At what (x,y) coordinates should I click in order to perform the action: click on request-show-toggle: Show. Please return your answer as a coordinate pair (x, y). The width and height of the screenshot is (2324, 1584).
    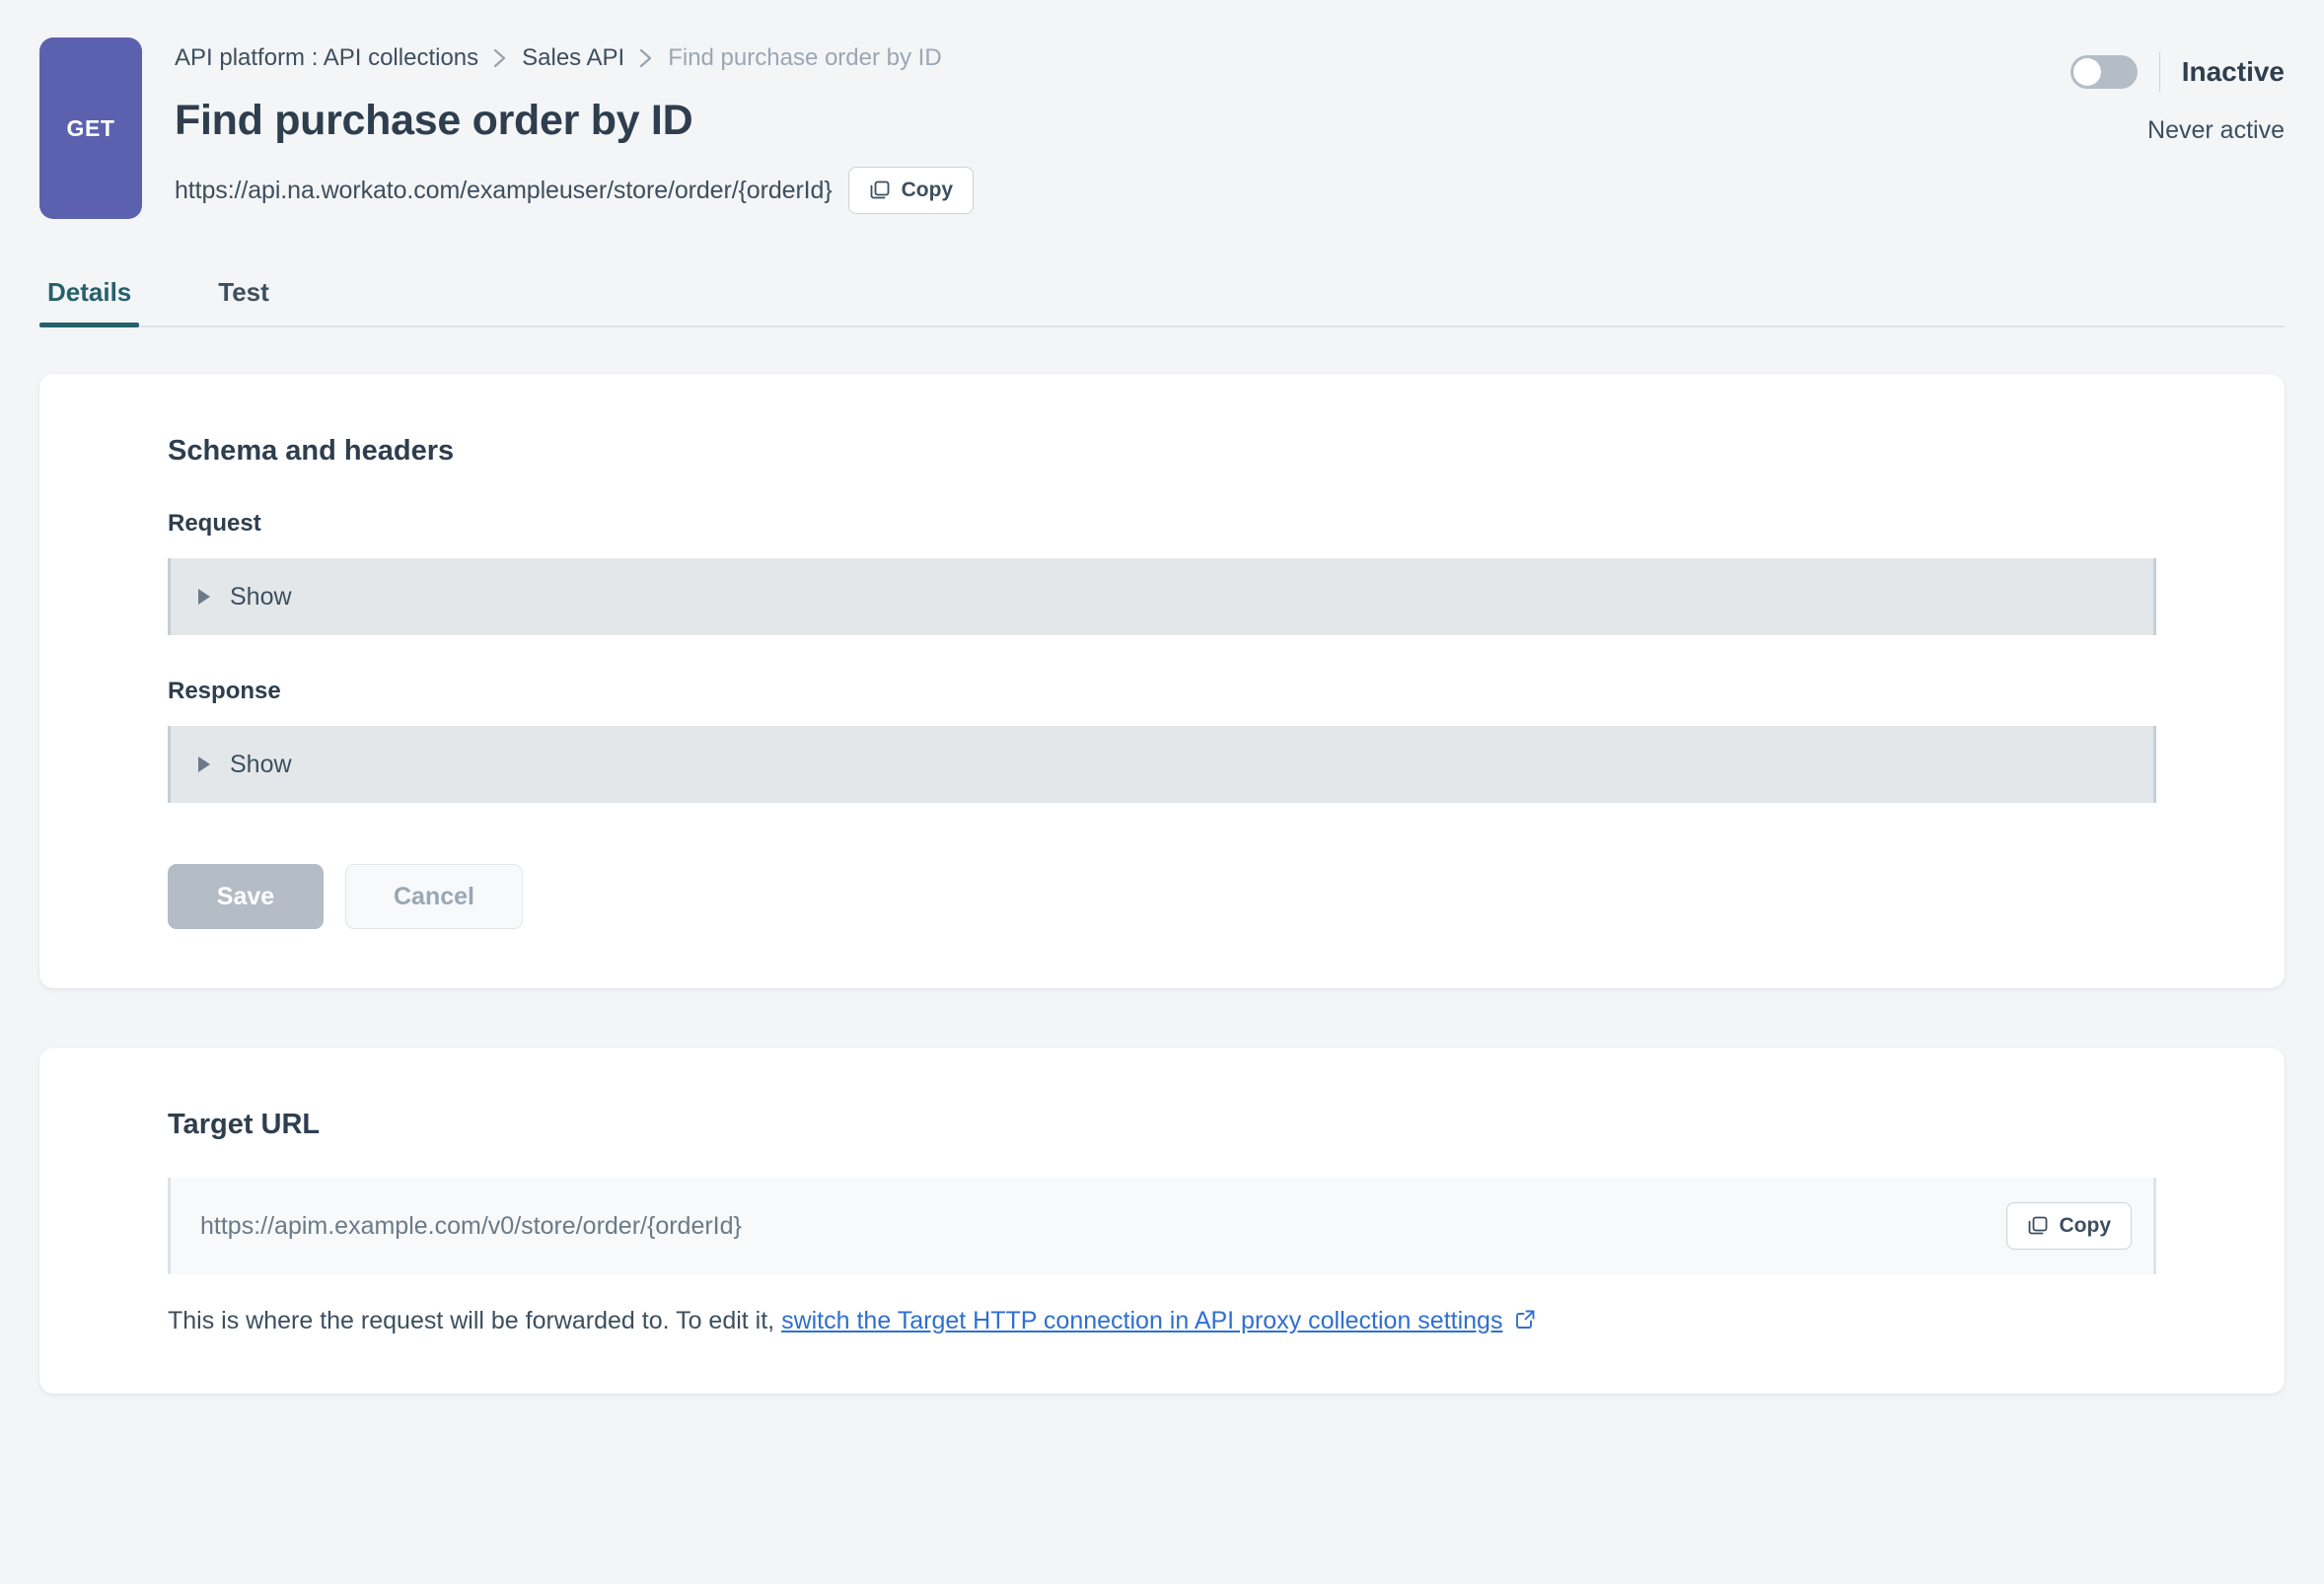
    Looking at the image, I should click on (1162, 596).